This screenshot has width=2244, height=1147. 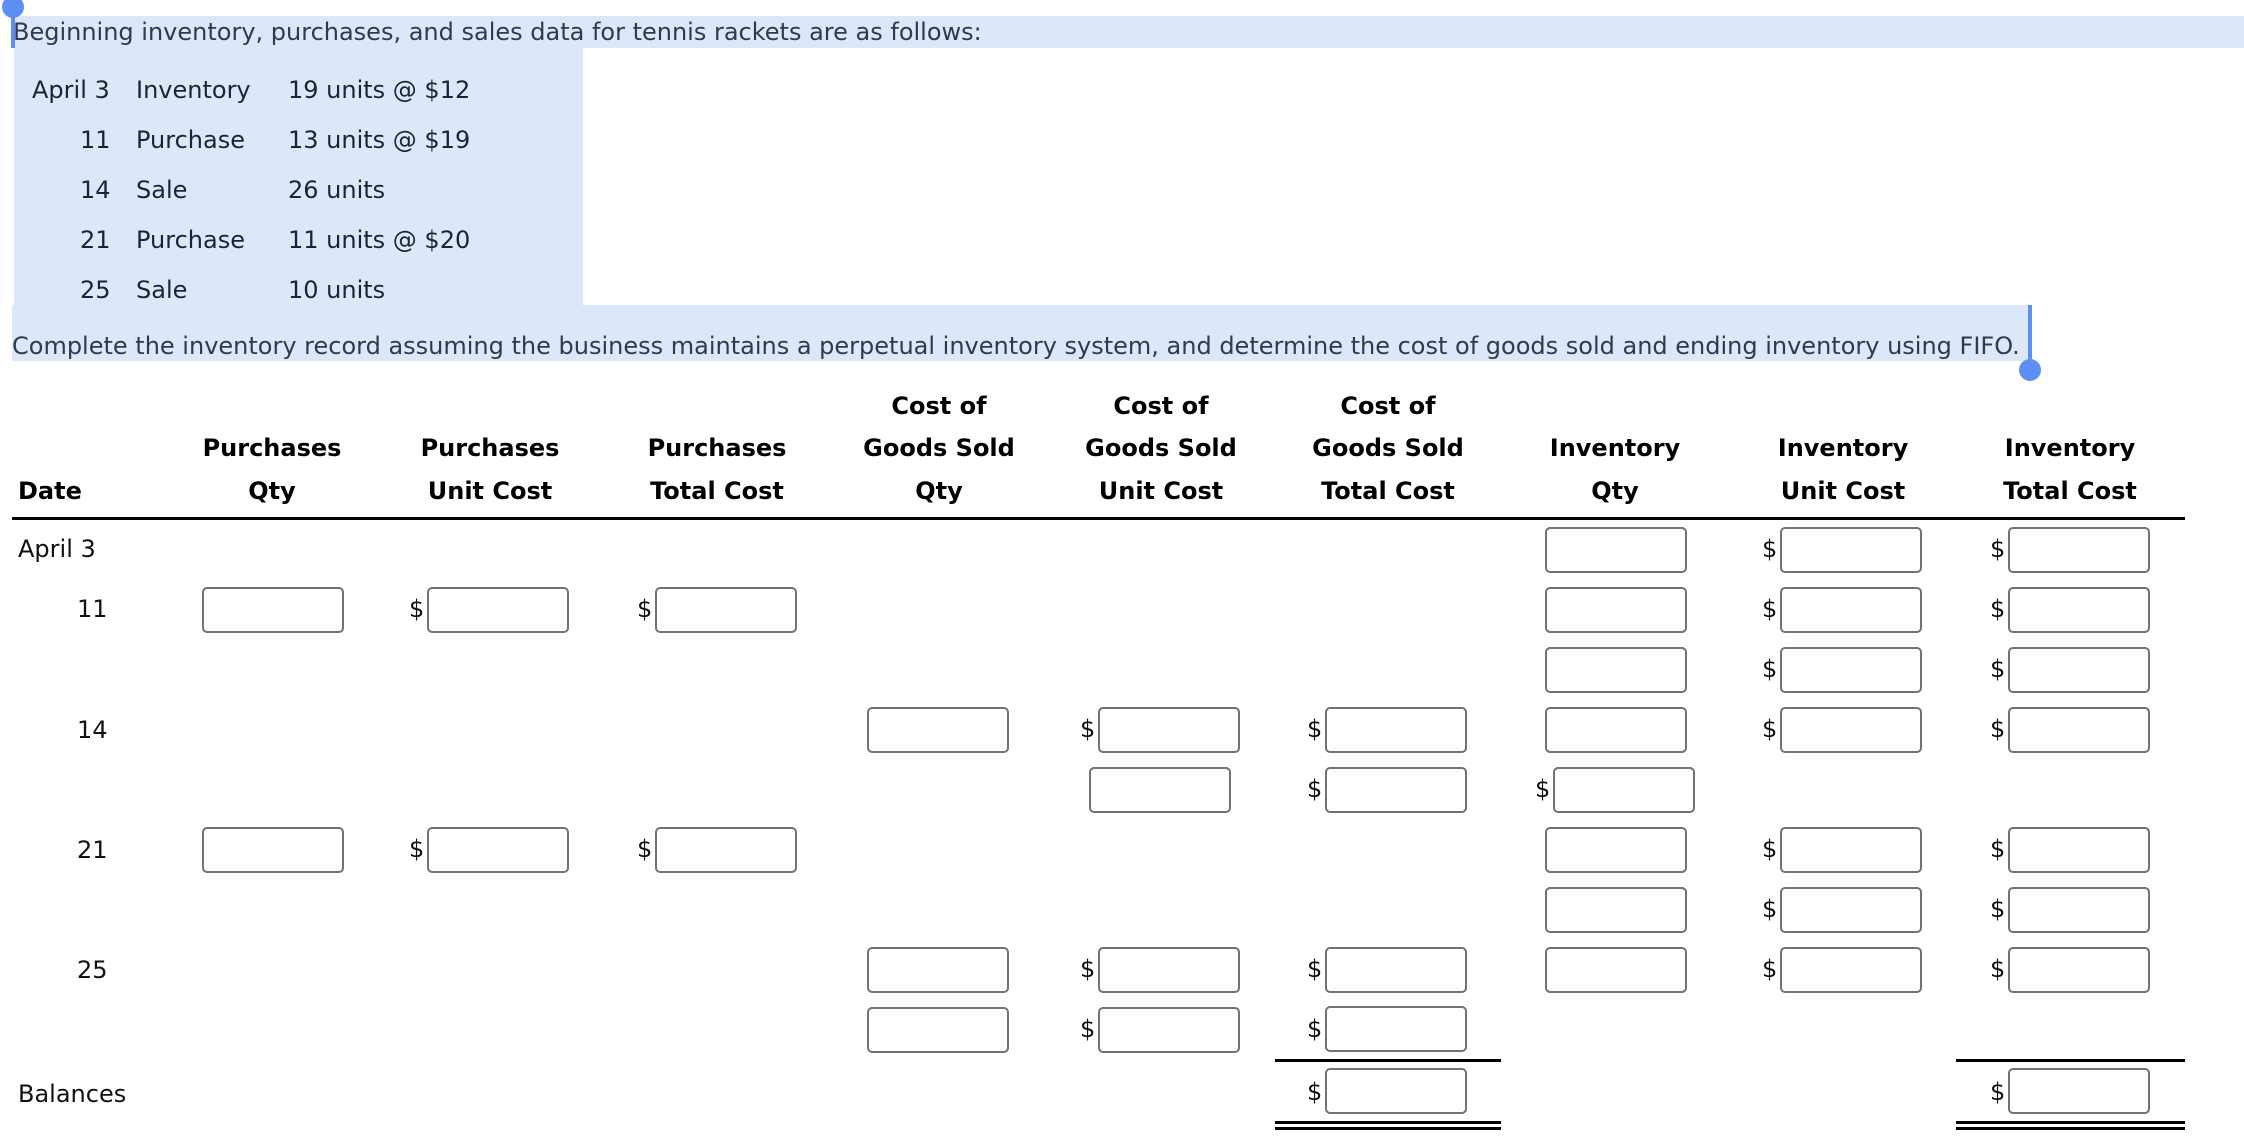 What do you see at coordinates (95, 190) in the screenshot?
I see `given-date: 14` at bounding box center [95, 190].